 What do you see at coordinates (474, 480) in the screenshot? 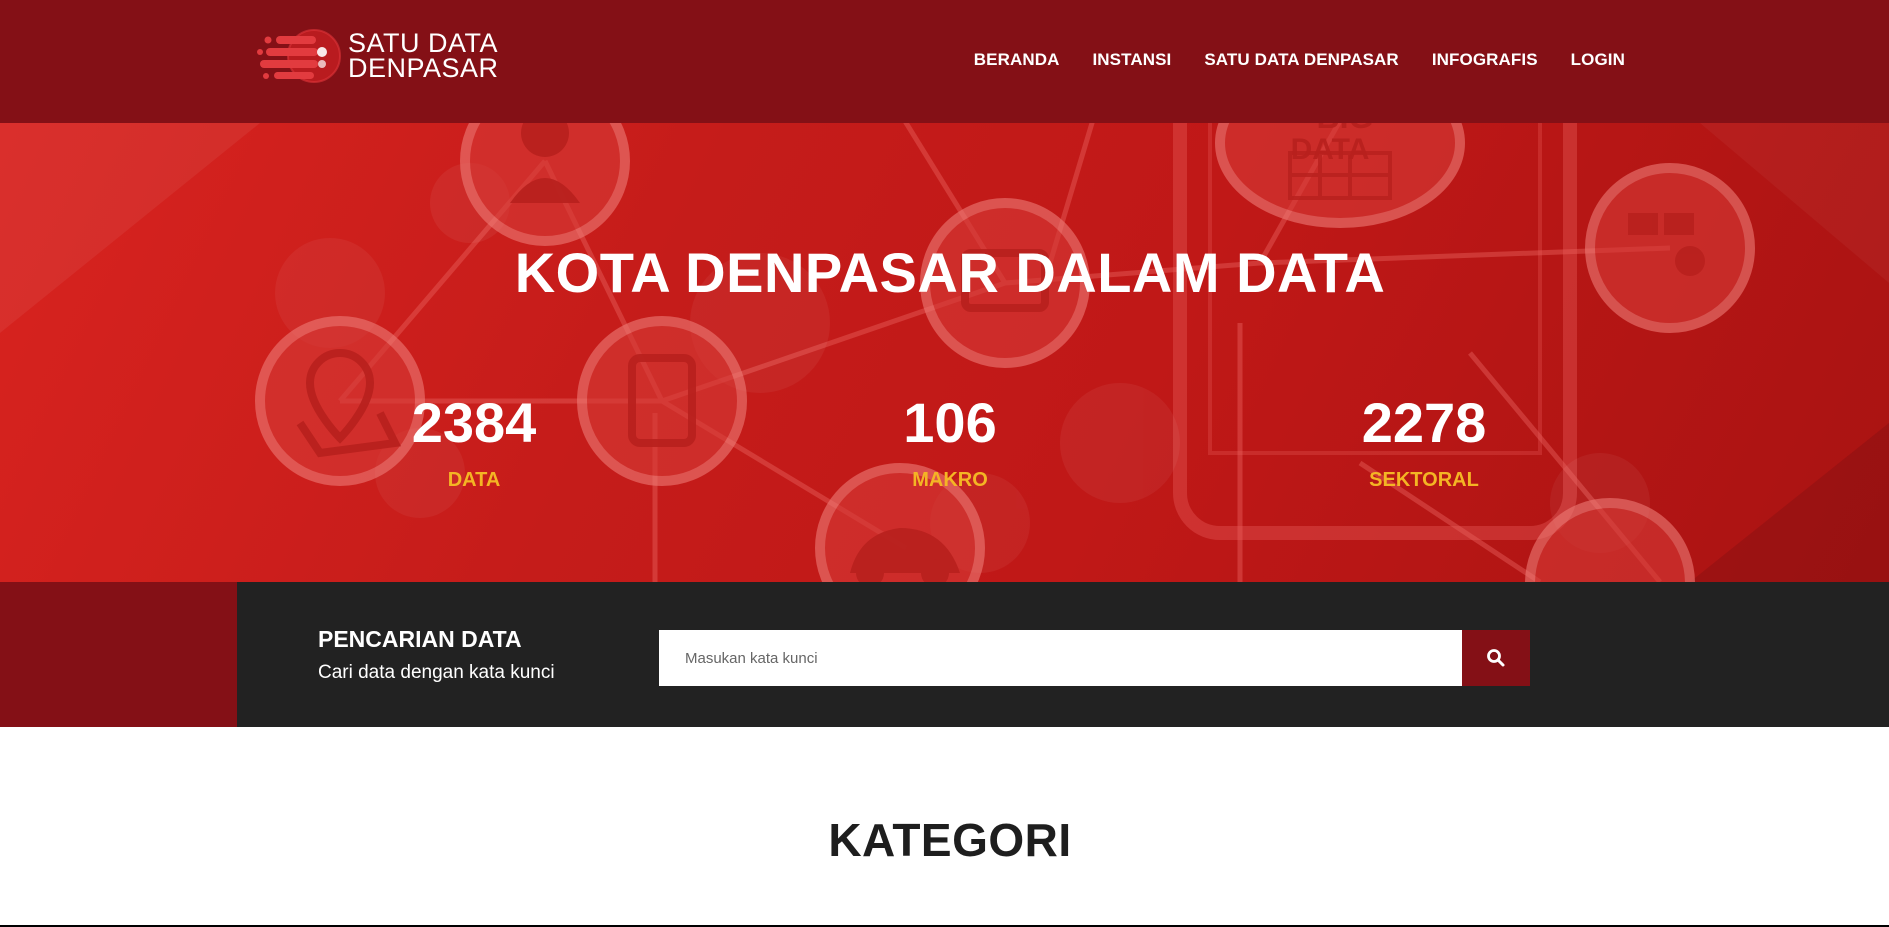
I see `stat-data-label: DATA` at bounding box center [474, 480].